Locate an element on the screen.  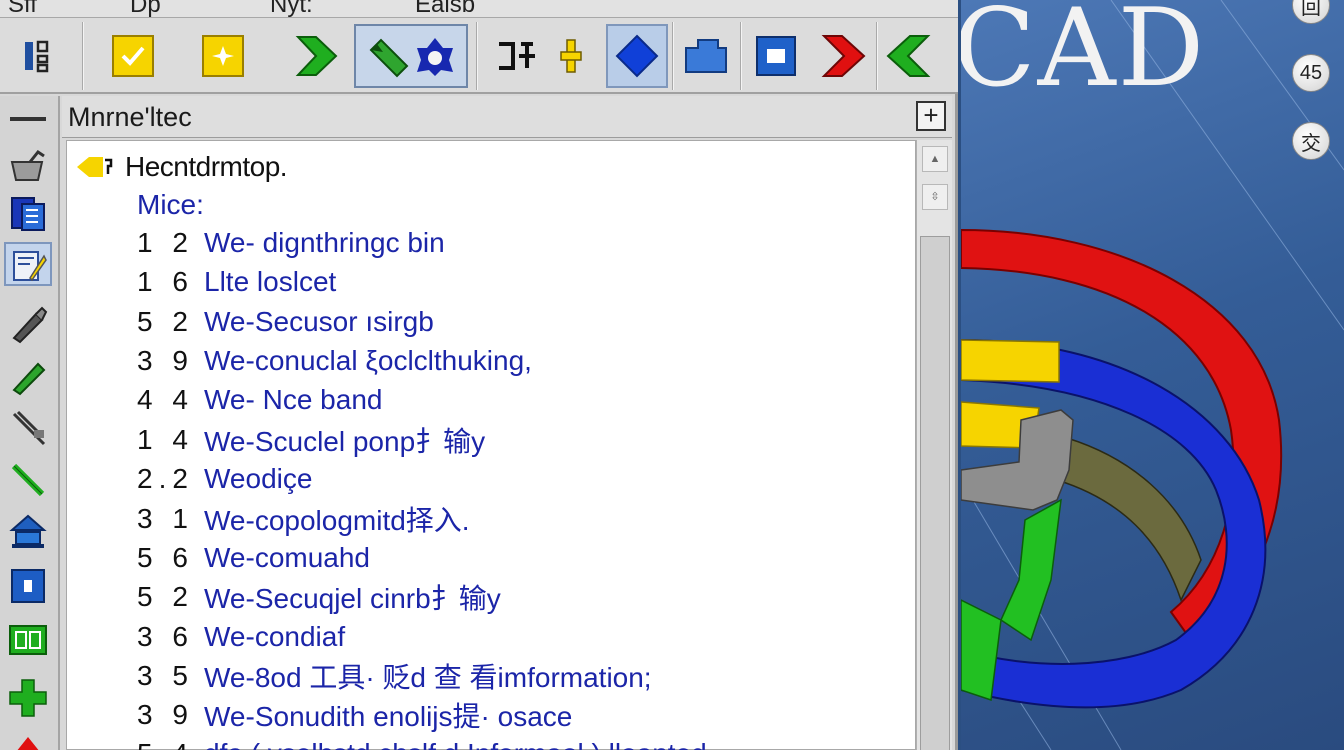
tweezers-icon is located at coordinates (28, 428).